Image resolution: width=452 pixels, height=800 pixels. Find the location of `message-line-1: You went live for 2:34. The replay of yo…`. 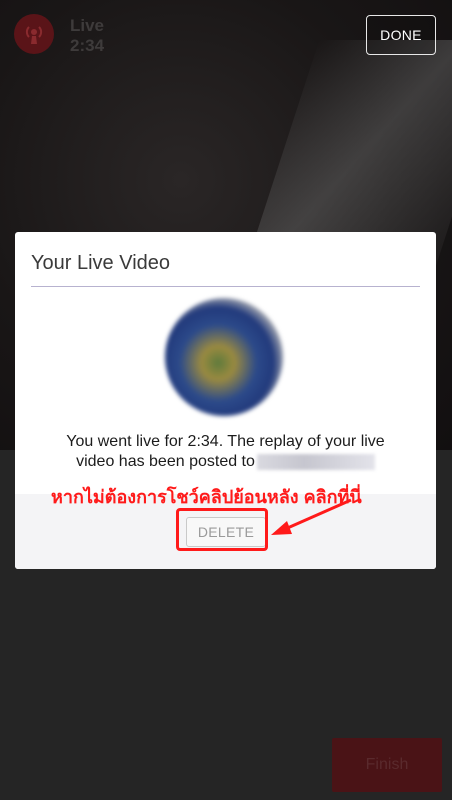

message-line-1: You went live for 2:34. The replay of yo… is located at coordinates (225, 441).